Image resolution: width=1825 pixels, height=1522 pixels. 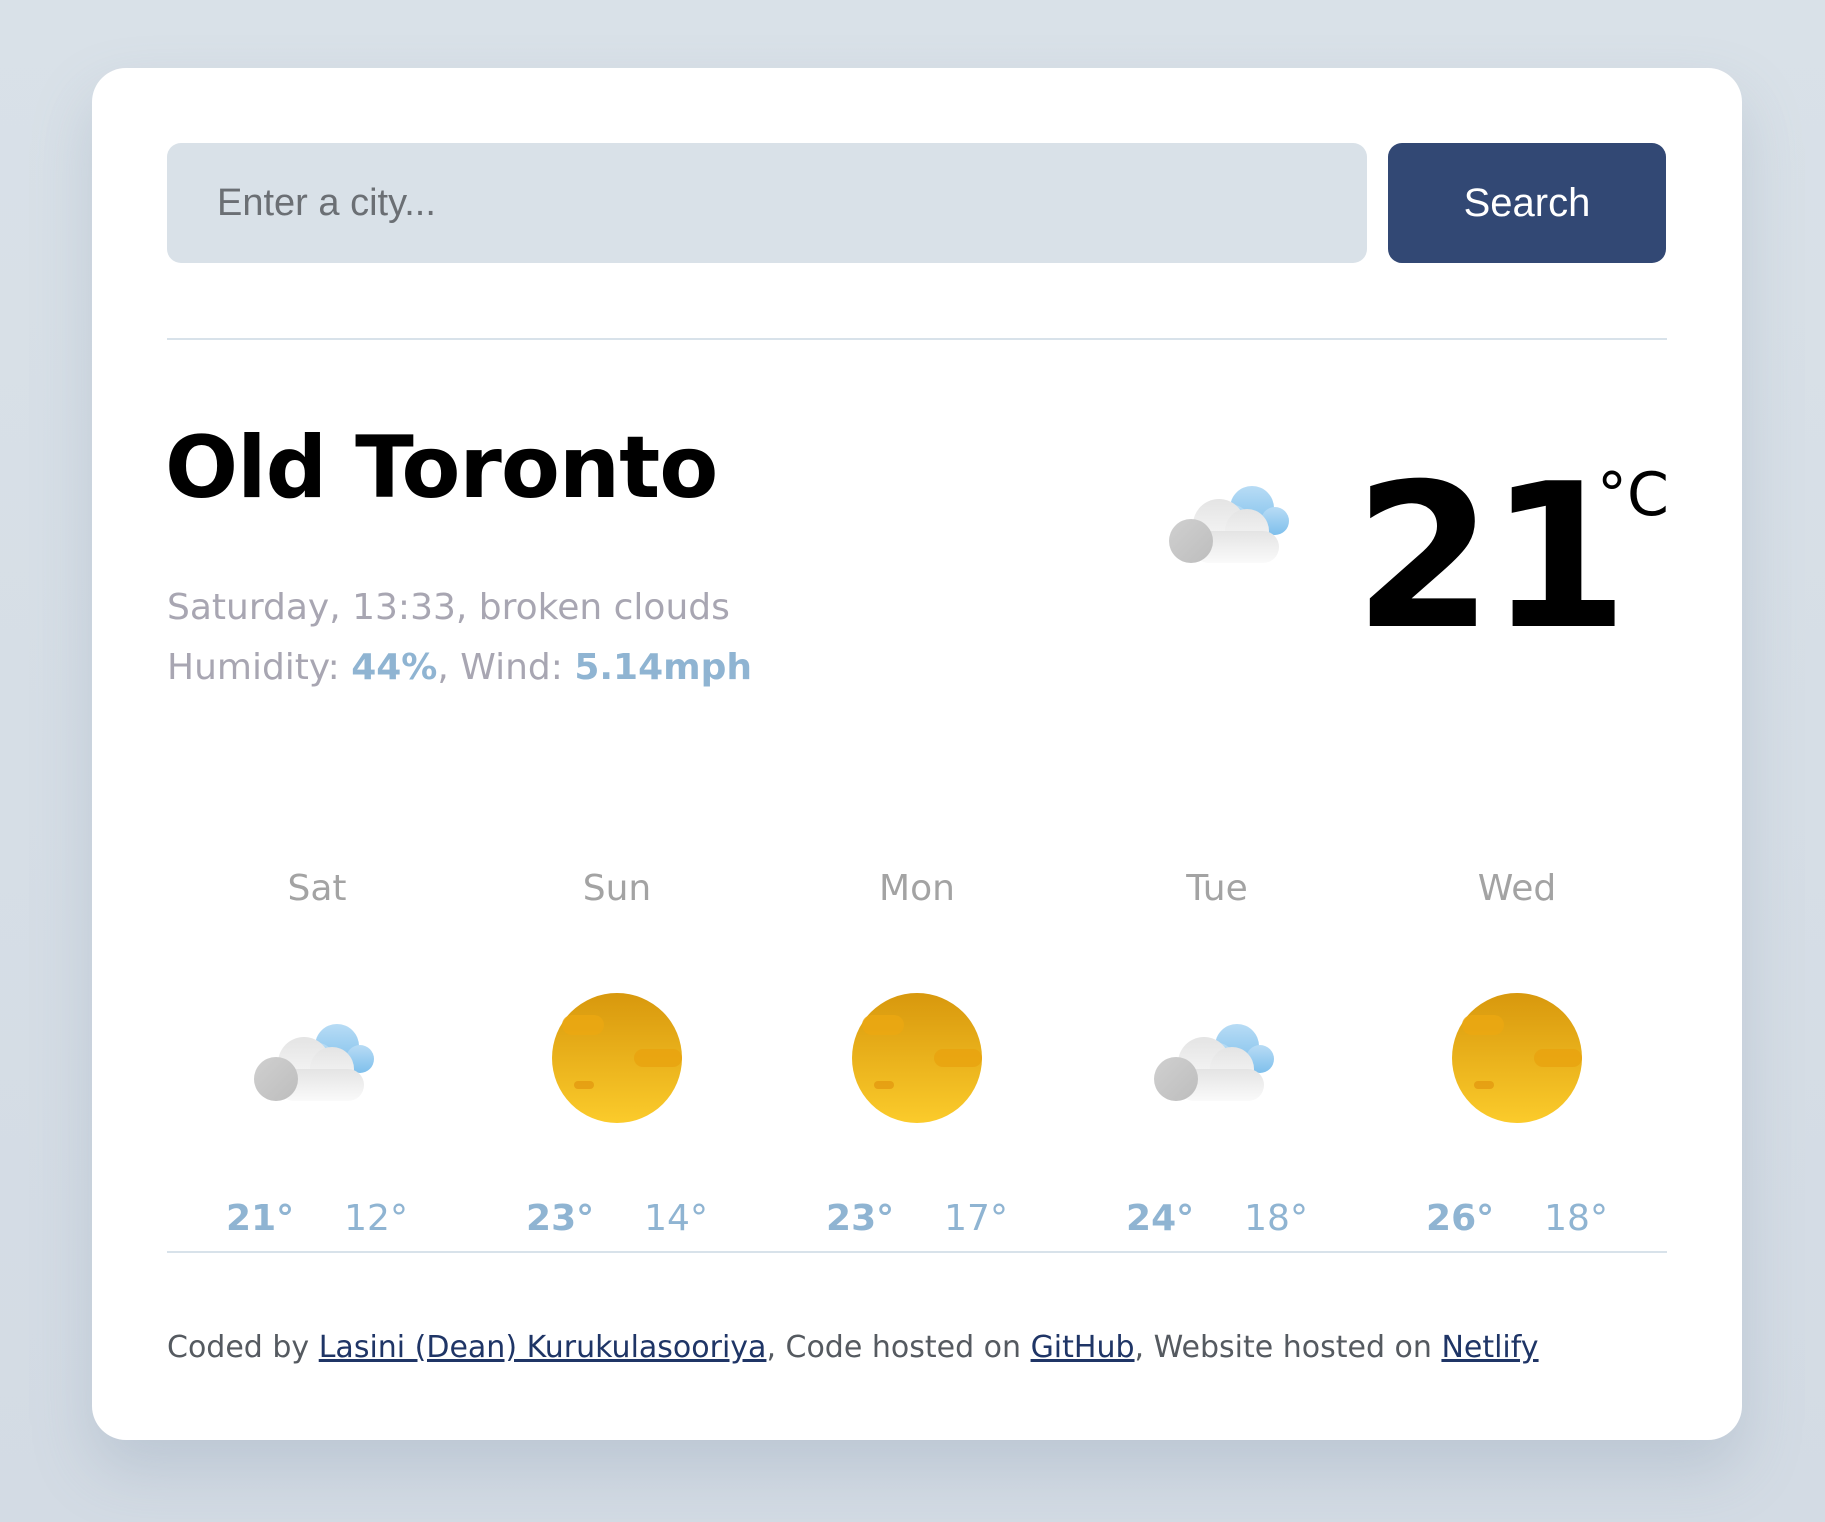 What do you see at coordinates (441, 468) in the screenshot?
I see `city-name: Old Toronto` at bounding box center [441, 468].